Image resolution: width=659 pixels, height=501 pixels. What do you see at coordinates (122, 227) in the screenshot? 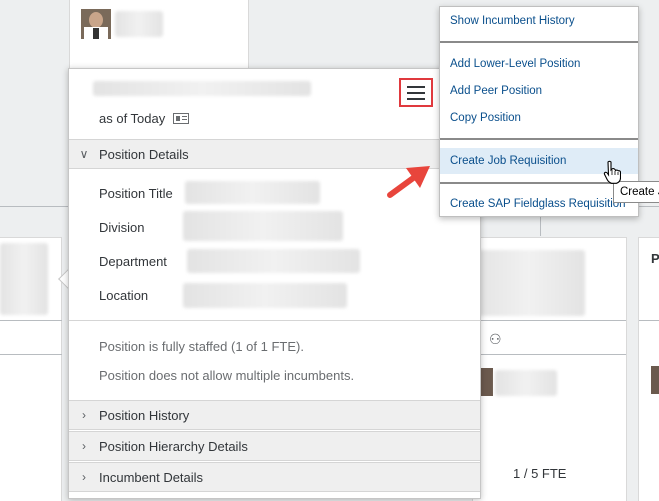
I see `field-label-division: Division` at bounding box center [122, 227].